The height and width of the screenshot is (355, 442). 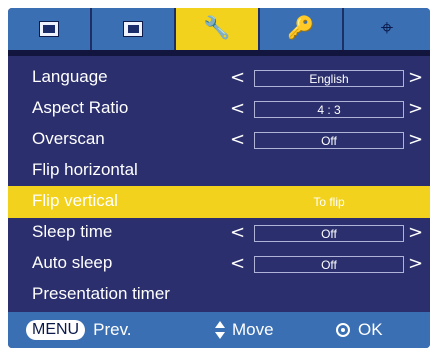 What do you see at coordinates (219, 109) in the screenshot?
I see `menu-item-aspect-ratio: Aspect Ratio < 4 : 3 >` at bounding box center [219, 109].